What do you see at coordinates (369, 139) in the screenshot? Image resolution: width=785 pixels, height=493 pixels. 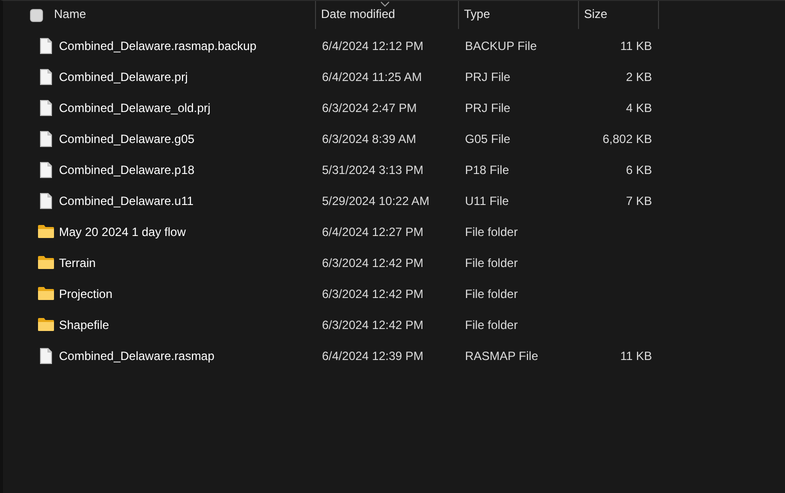 I see `date-modified-text: 6/3/2024 8:39 AM` at bounding box center [369, 139].